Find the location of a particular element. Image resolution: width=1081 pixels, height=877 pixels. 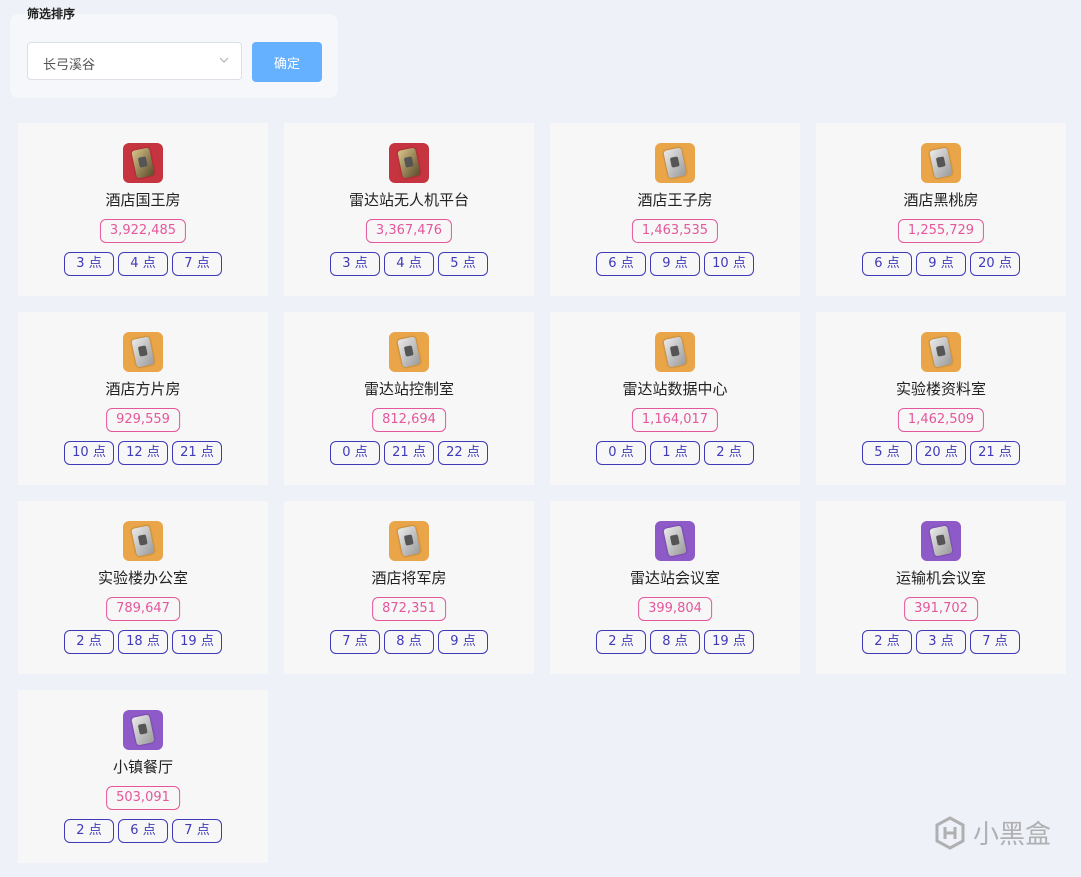

point-list: 5 点 20 点 21 点 is located at coordinates (941, 453).